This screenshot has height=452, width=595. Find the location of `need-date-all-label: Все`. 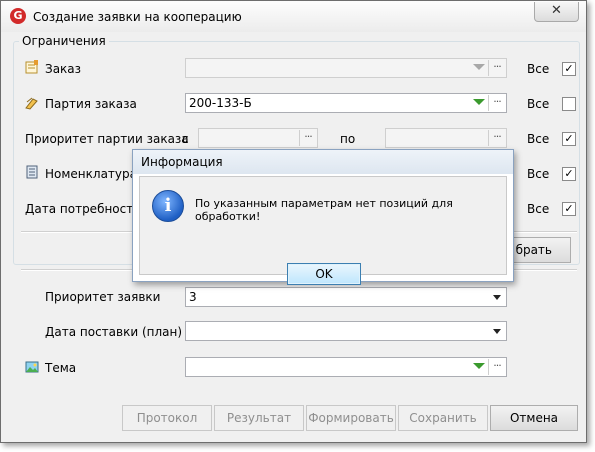

need-date-all-label: Все is located at coordinates (538, 209).